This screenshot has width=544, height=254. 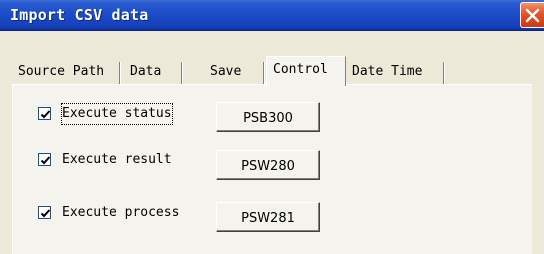 I want to click on execute-process-label: Execute process, so click(x=121, y=212).